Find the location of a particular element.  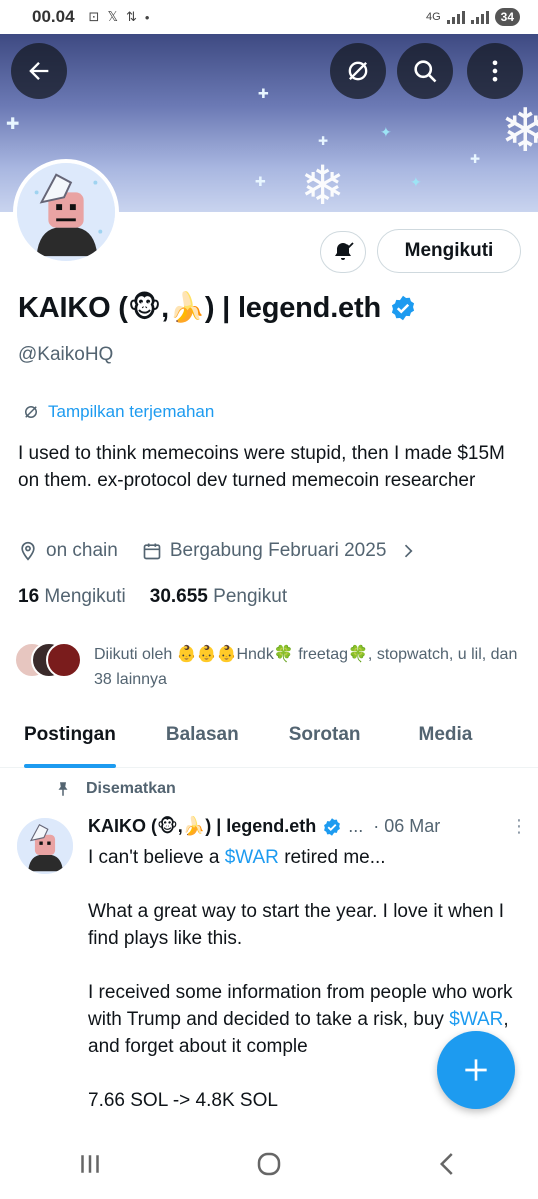

follow-stats: 16 Mengikuti 30.655 Pengikut is located at coordinates (152, 597).